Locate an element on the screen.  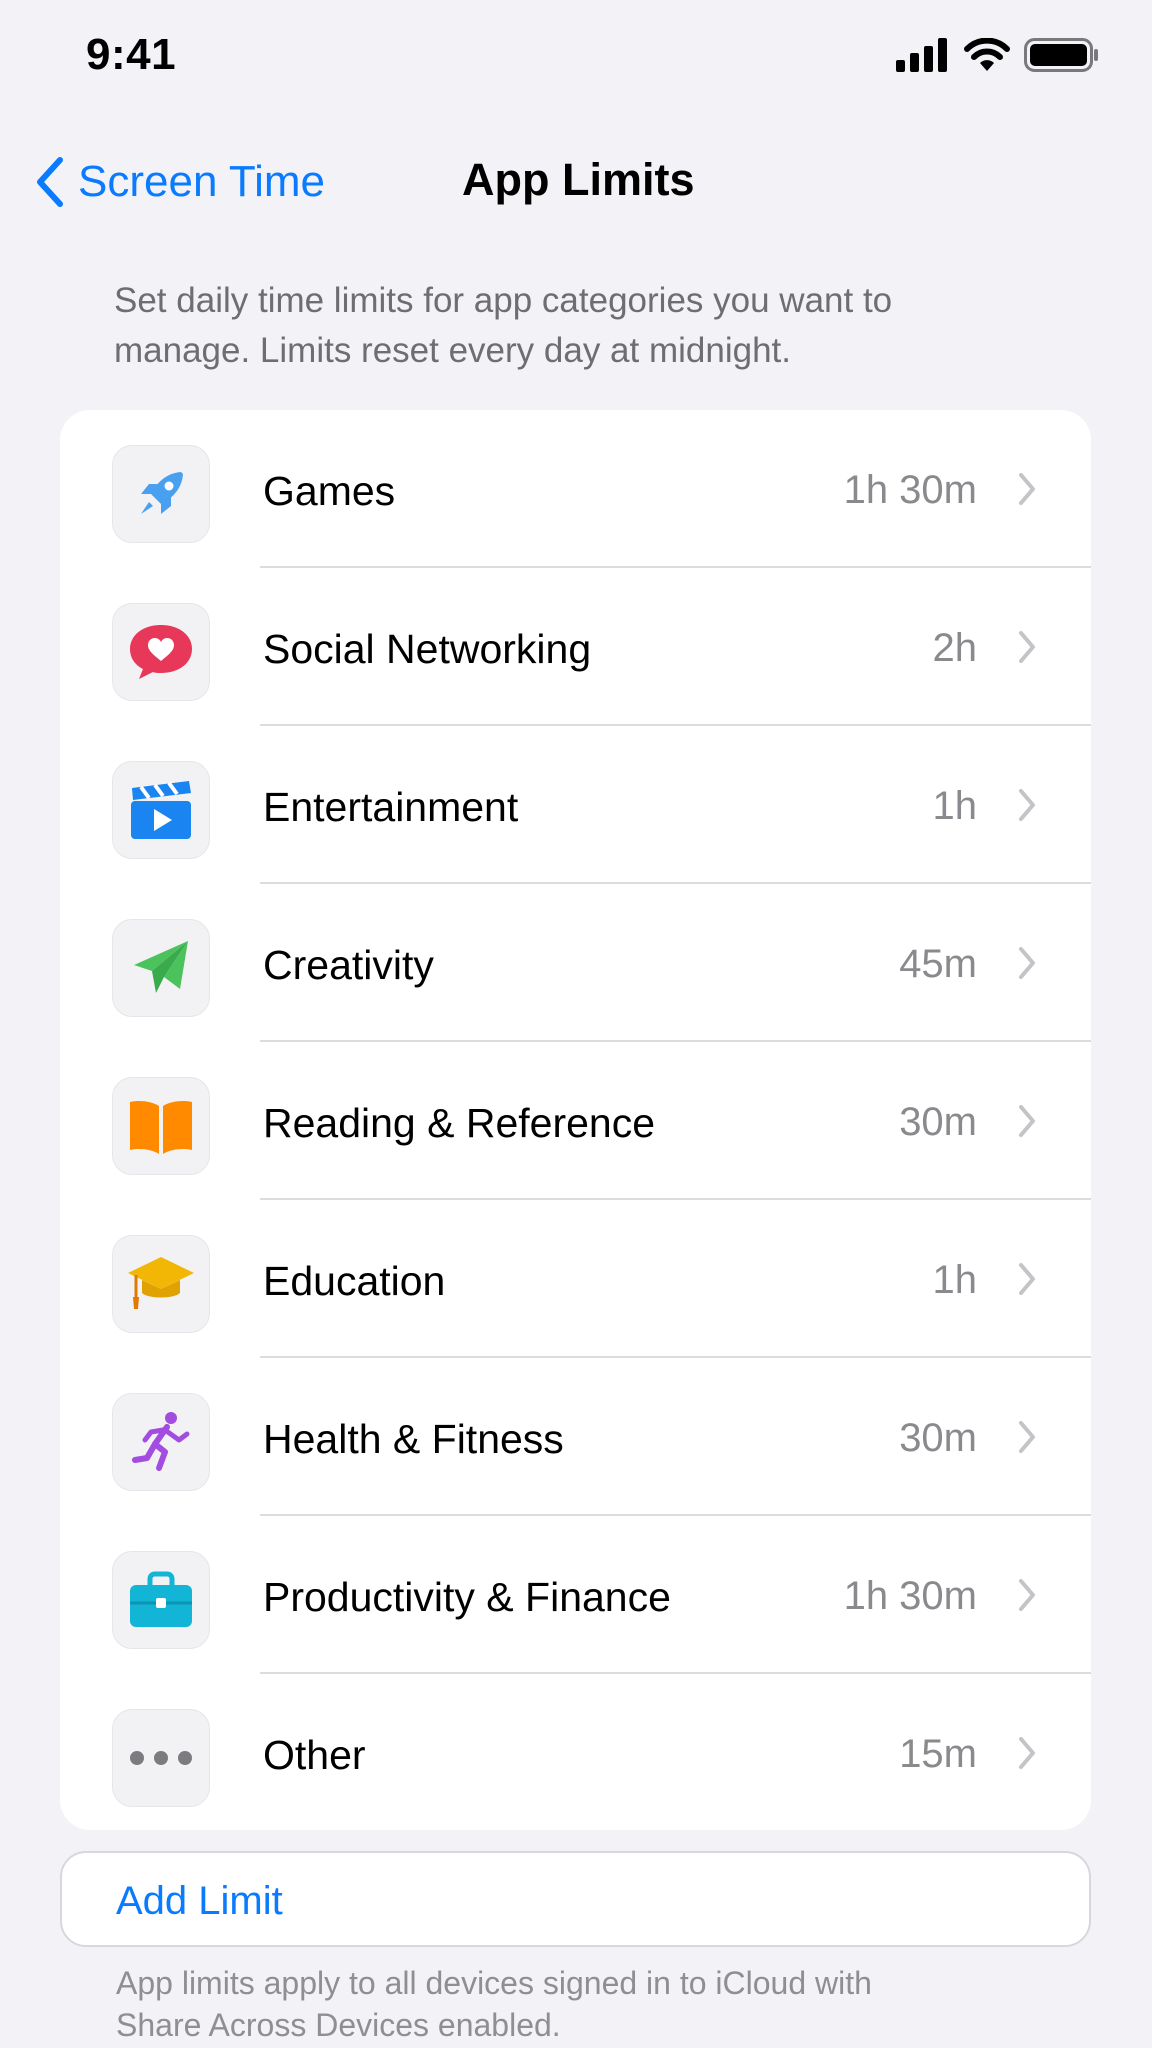
category-row-entertainment: Entertainment 1h is located at coordinates (575, 805).